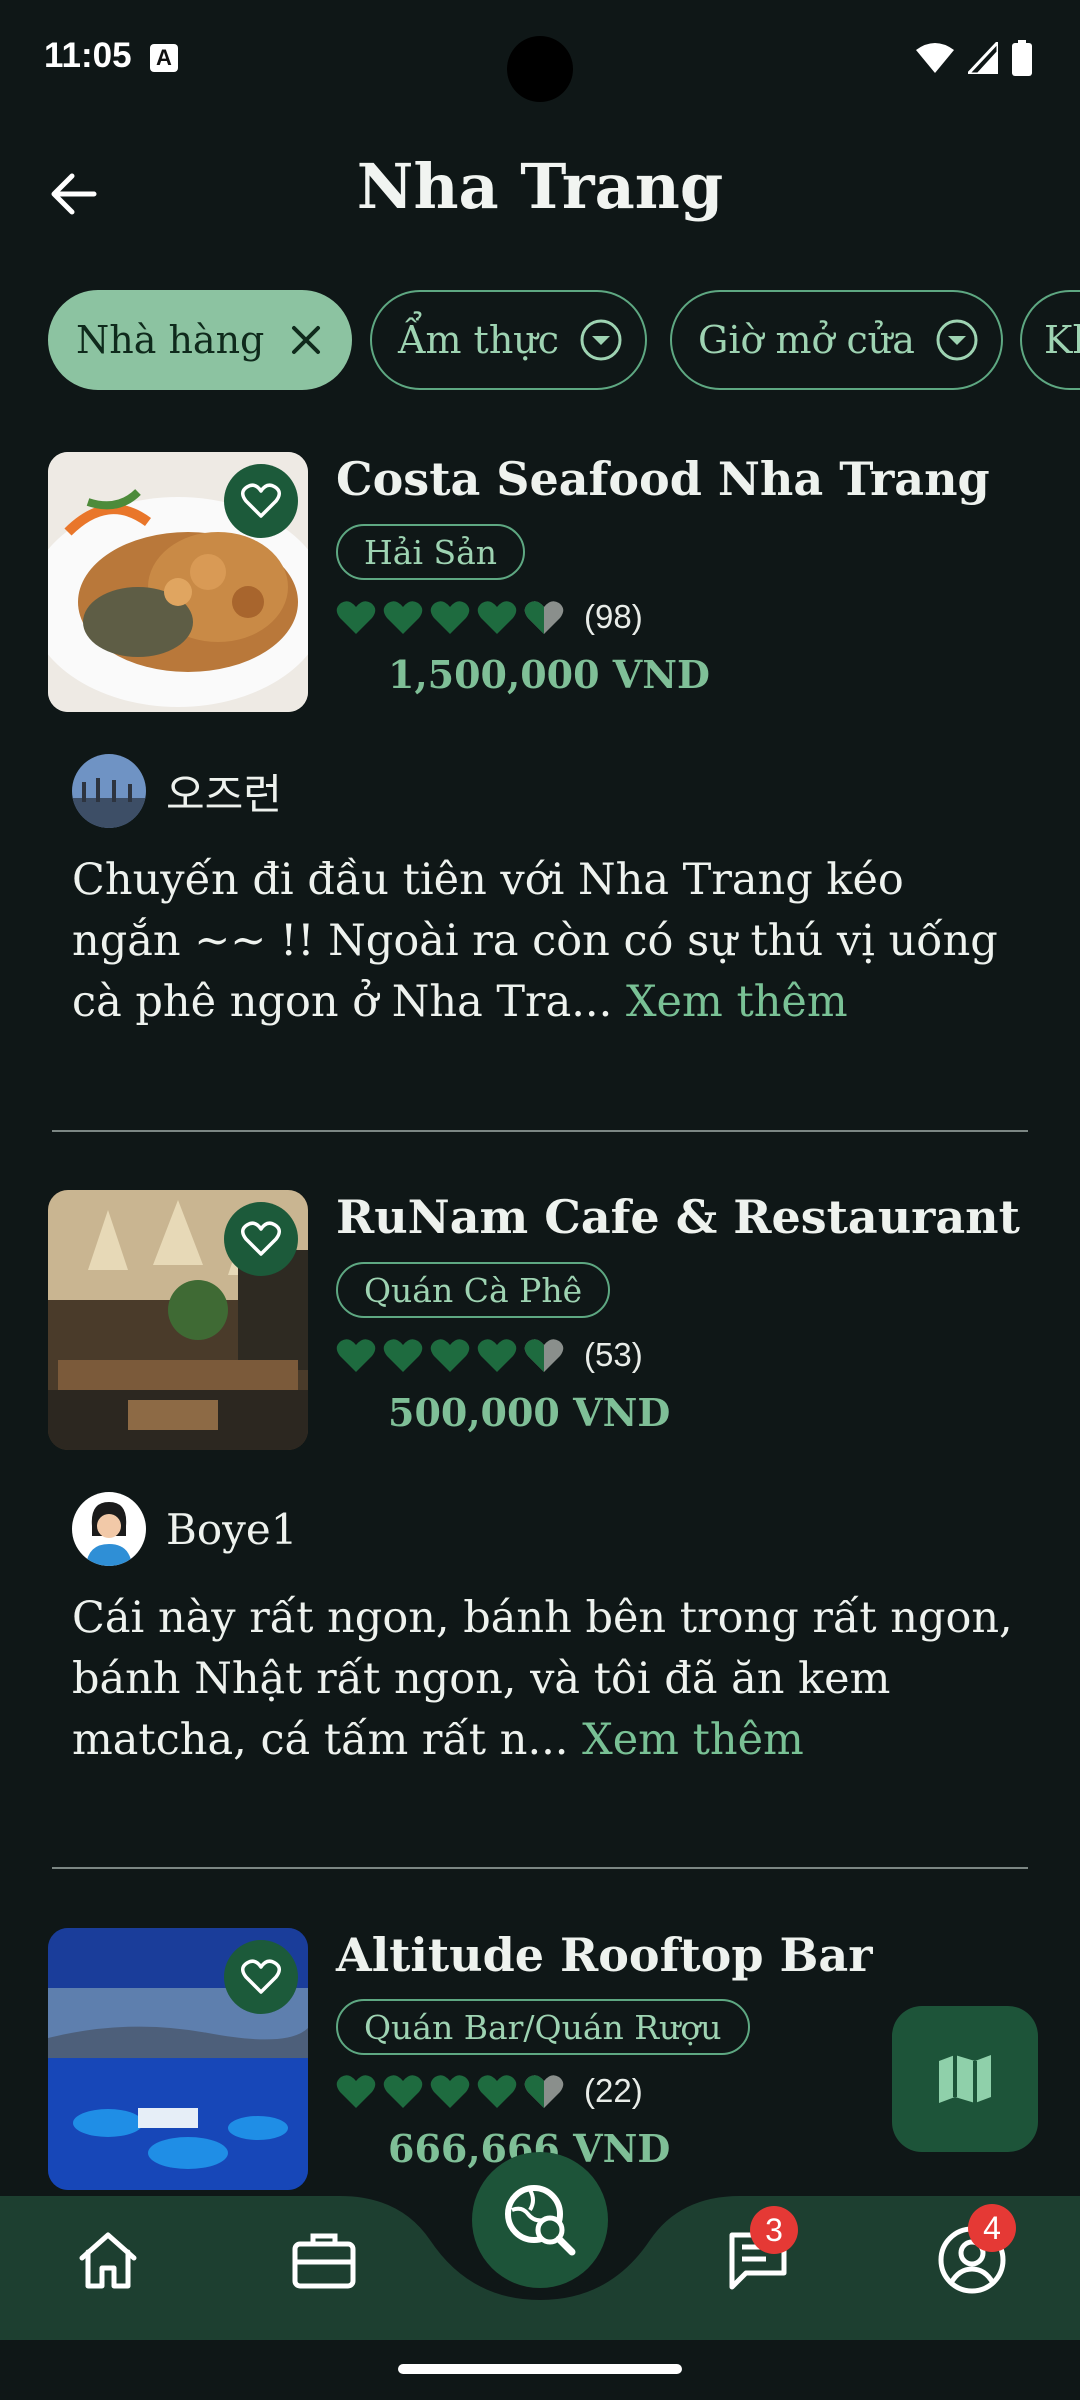  Describe the element at coordinates (549, 674) in the screenshot. I see `price: 1,500,000 VND` at that location.